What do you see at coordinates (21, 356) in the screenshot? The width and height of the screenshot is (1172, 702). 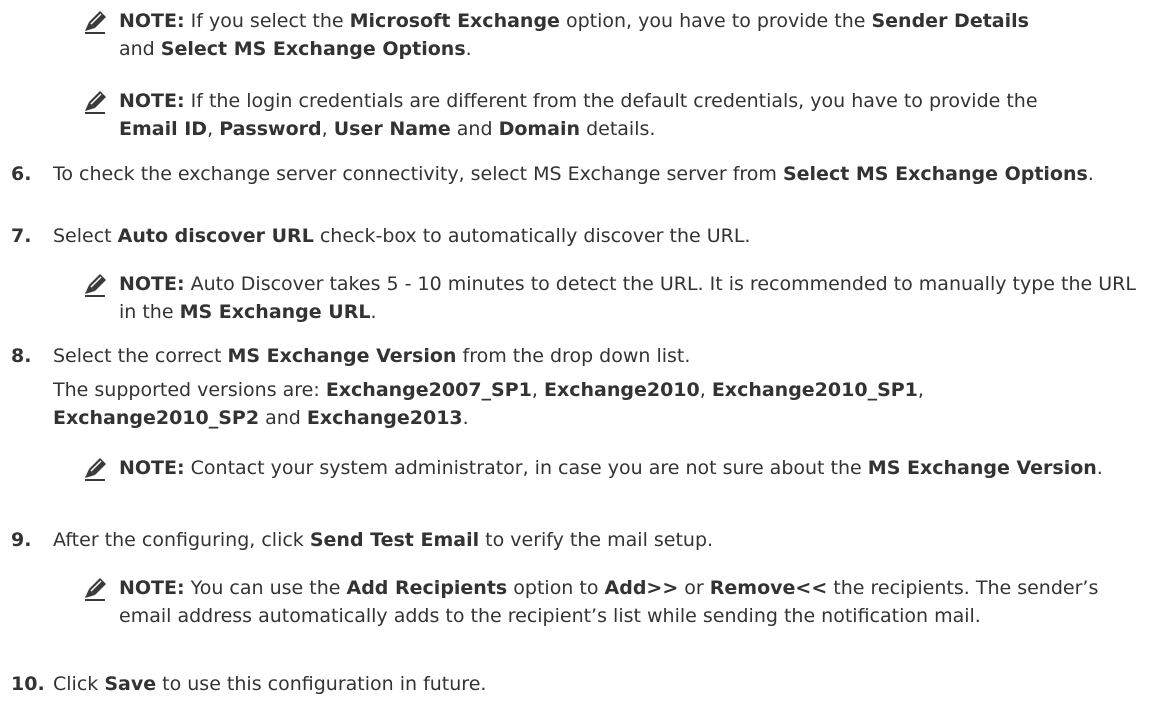 I see `step-number: 8.` at bounding box center [21, 356].